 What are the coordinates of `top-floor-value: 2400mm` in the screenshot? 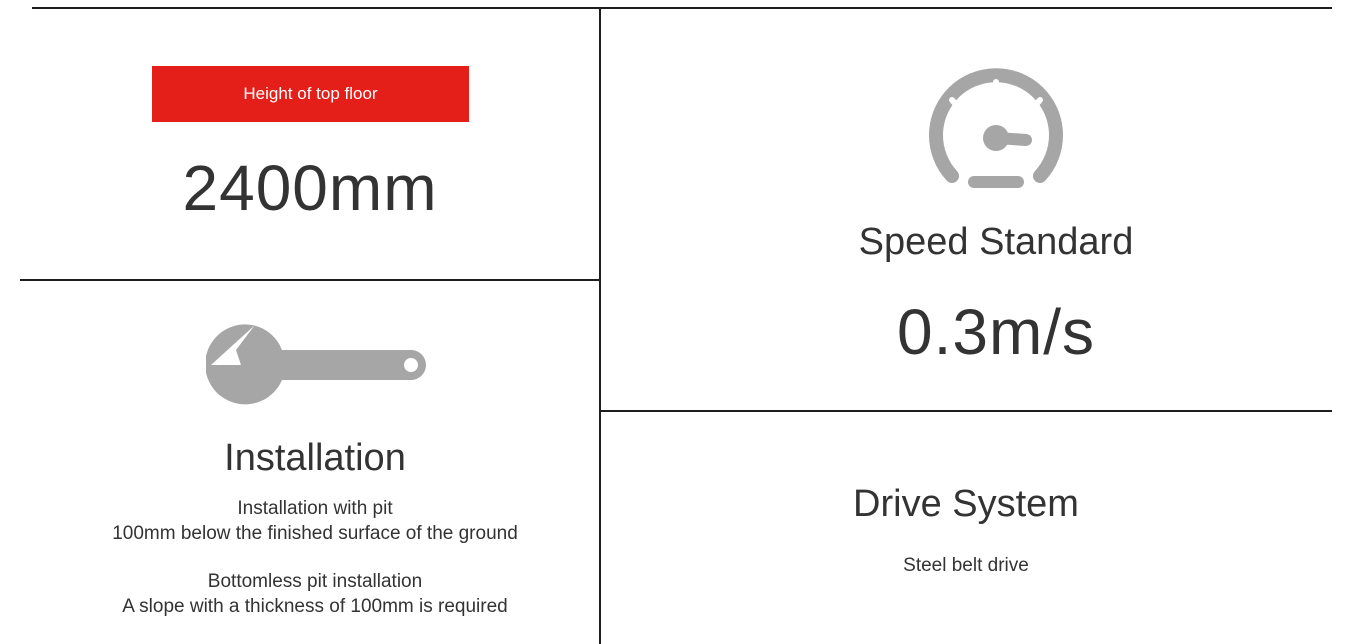 It's located at (310, 188).